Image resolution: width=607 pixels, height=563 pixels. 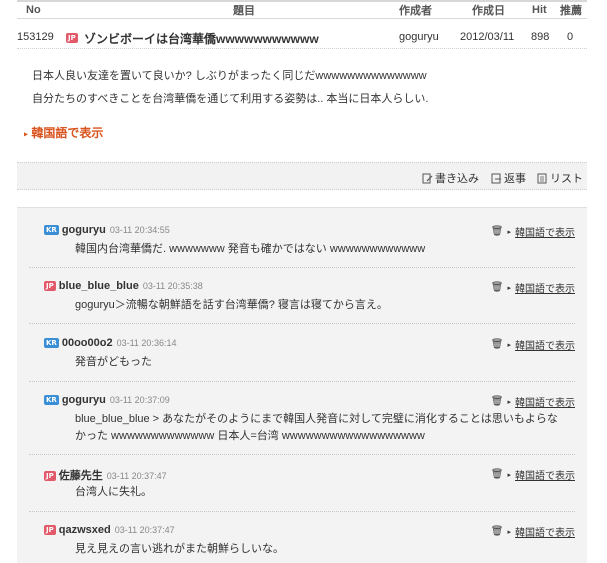 What do you see at coordinates (139, 400) in the screenshot?
I see `comment-time: 03-11 20:37:09` at bounding box center [139, 400].